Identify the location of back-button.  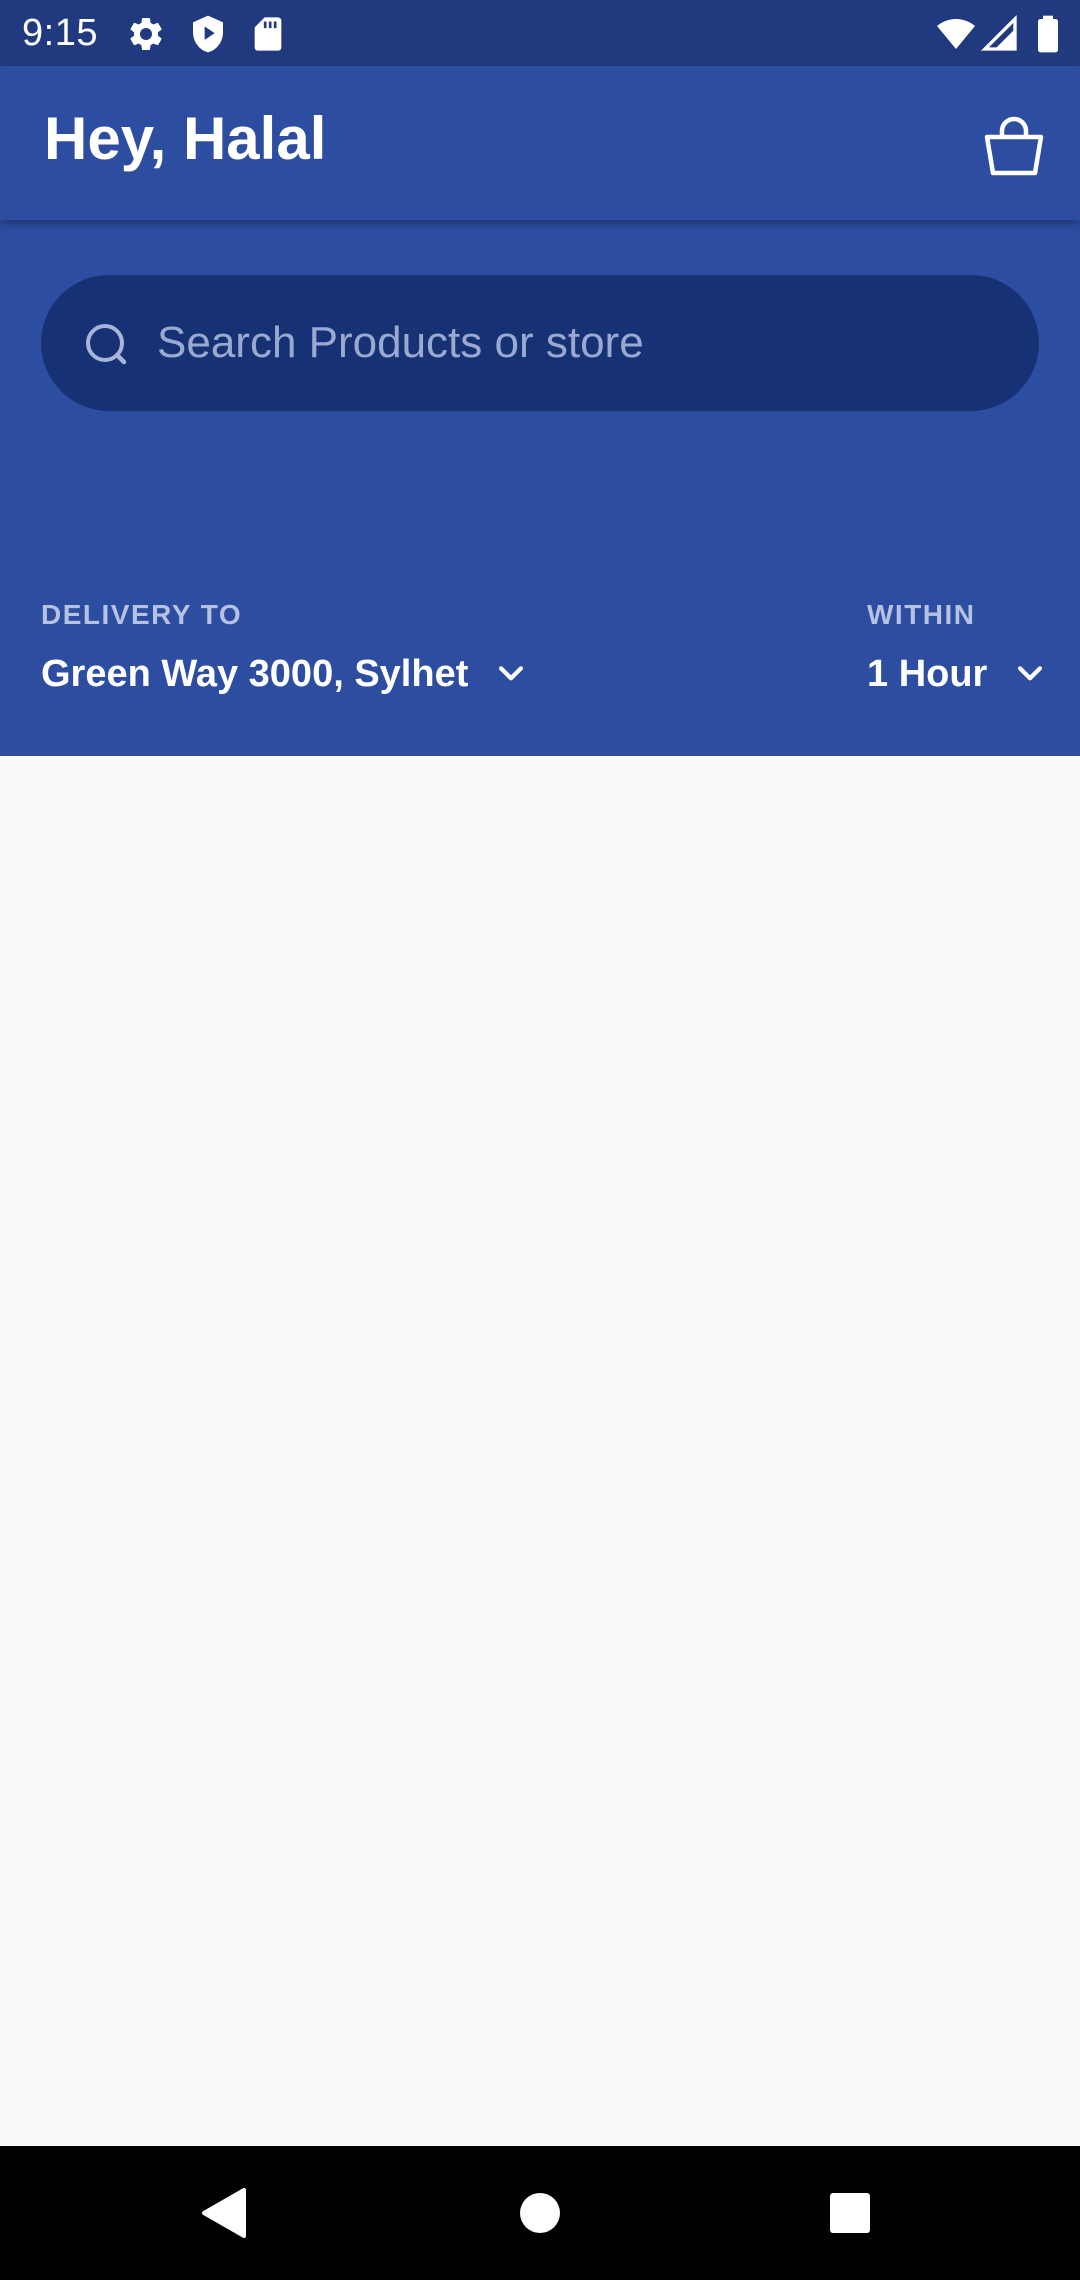
(225, 2213).